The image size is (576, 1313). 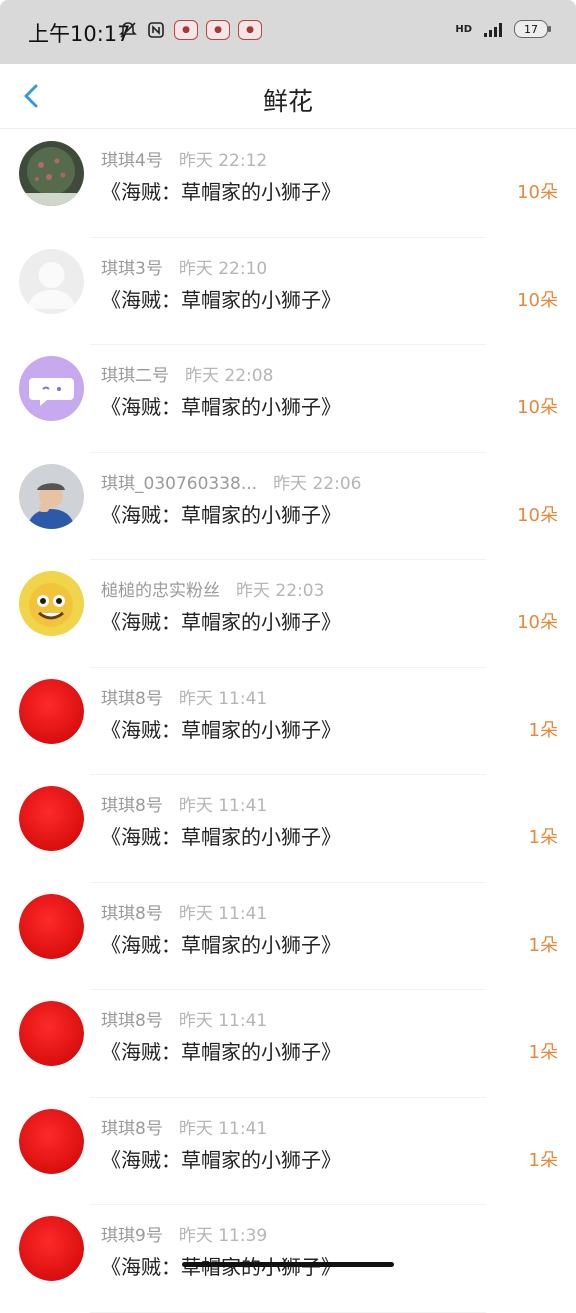 I want to click on name-line: 琪琪二号 昨天 22:08, so click(x=187, y=373).